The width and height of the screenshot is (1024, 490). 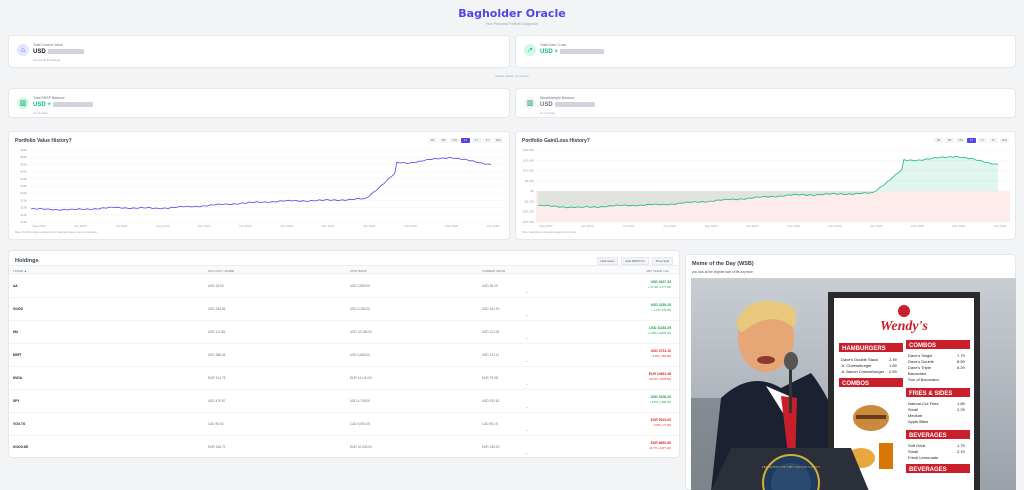 I want to click on svg-text: Dave's Double, so click(x=921, y=361).